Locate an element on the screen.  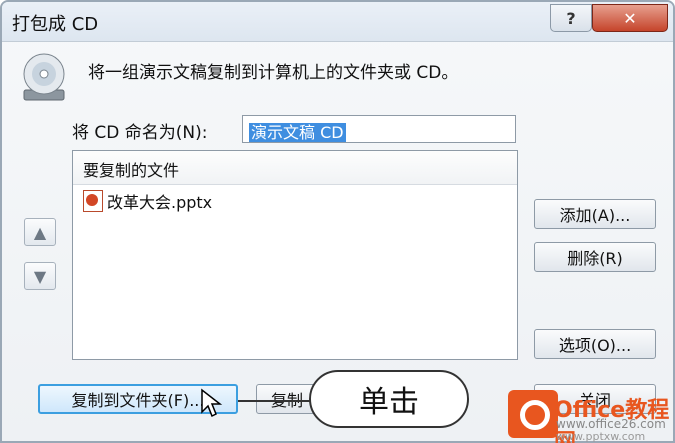
arrow-down-icon: ▼ is located at coordinates (40, 276).